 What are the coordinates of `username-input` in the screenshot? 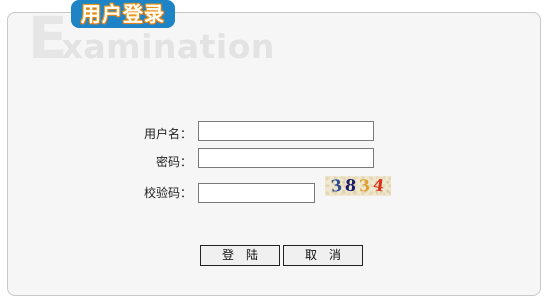 It's located at (286, 131).